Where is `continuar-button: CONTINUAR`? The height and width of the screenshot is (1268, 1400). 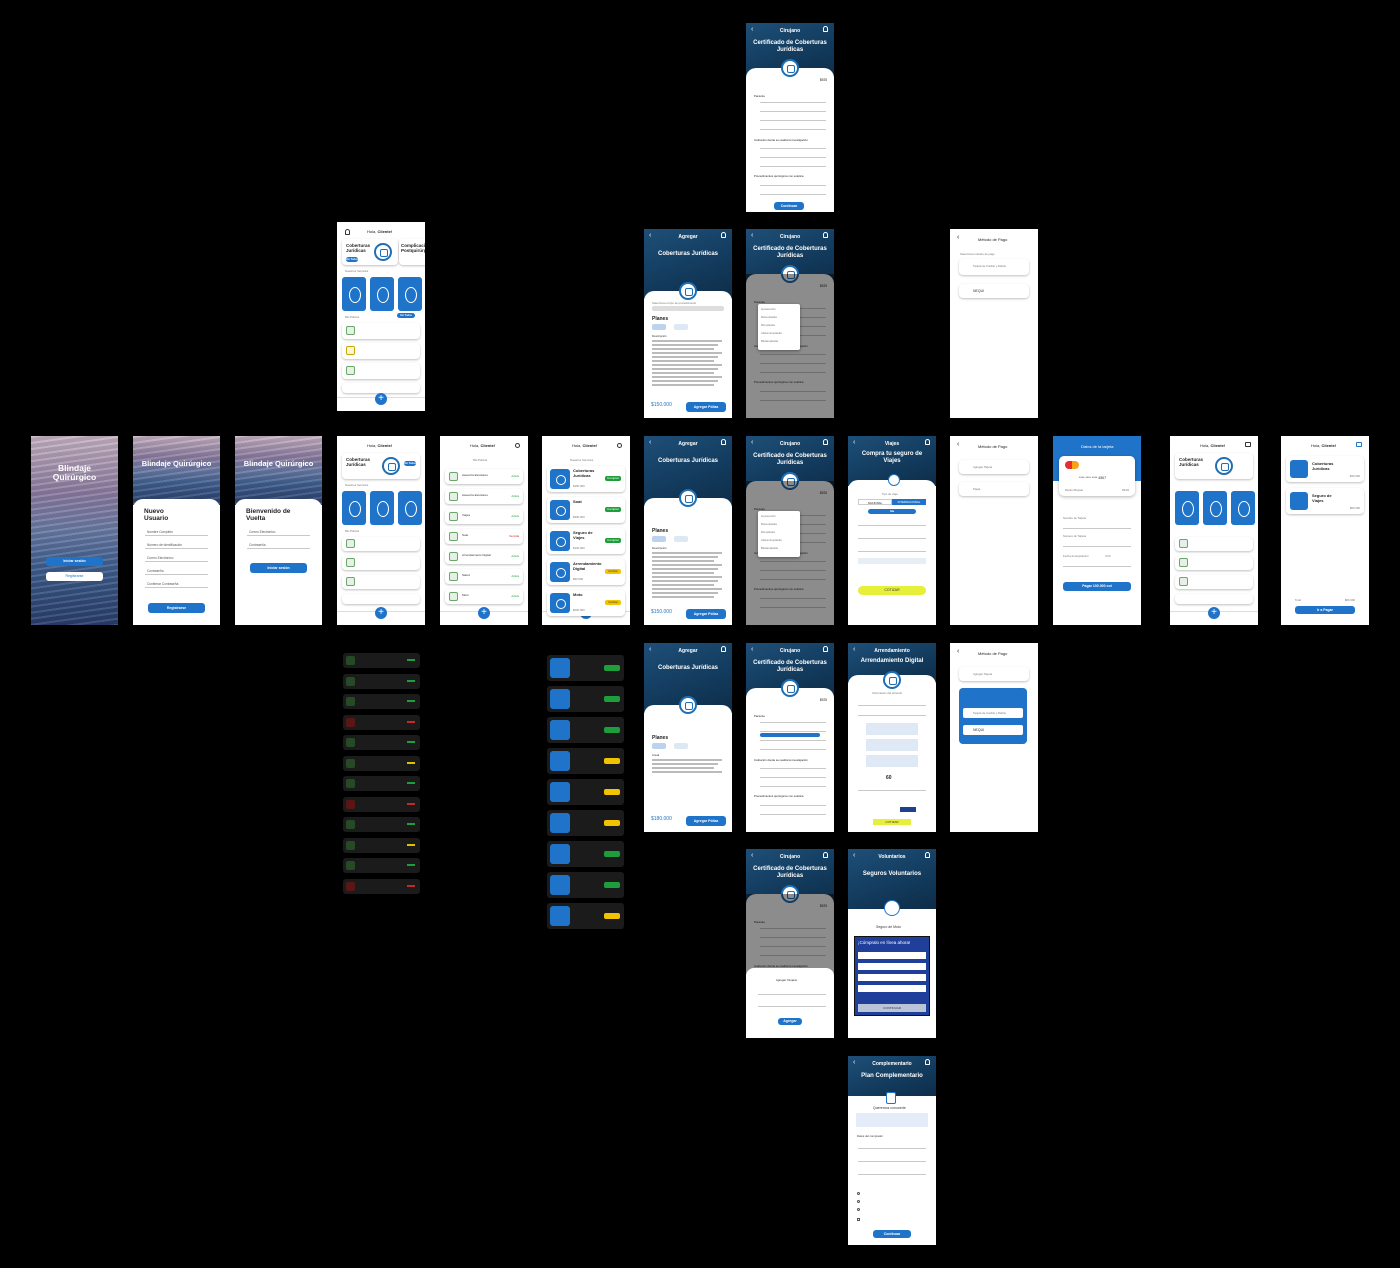
continuar-button: CONTINUAR is located at coordinates (892, 1008).